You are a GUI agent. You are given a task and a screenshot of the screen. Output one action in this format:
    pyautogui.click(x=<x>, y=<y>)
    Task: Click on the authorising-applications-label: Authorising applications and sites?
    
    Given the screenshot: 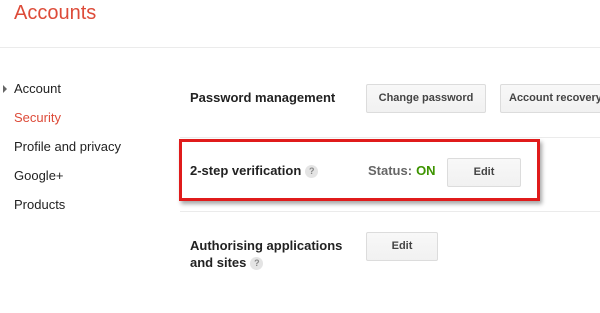 What is the action you would take?
    pyautogui.click(x=266, y=254)
    